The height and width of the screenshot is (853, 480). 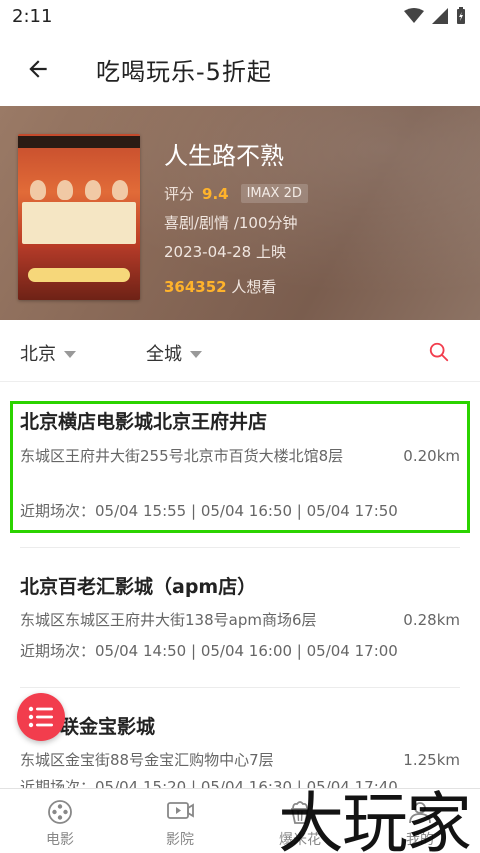 I want to click on status-time: 2:11, so click(x=32, y=16).